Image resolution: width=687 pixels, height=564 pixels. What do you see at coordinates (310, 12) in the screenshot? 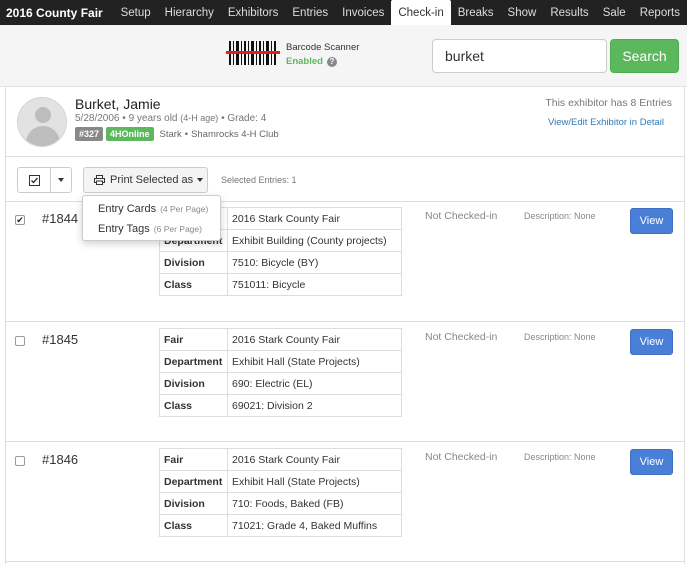
I see `nav-item-entries: Entries` at bounding box center [310, 12].